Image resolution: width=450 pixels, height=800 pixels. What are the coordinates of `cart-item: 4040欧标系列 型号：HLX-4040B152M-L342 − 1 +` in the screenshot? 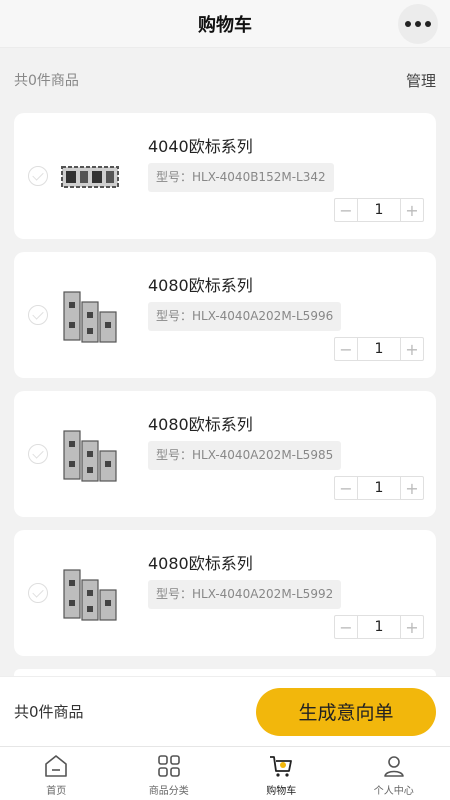 It's located at (225, 176).